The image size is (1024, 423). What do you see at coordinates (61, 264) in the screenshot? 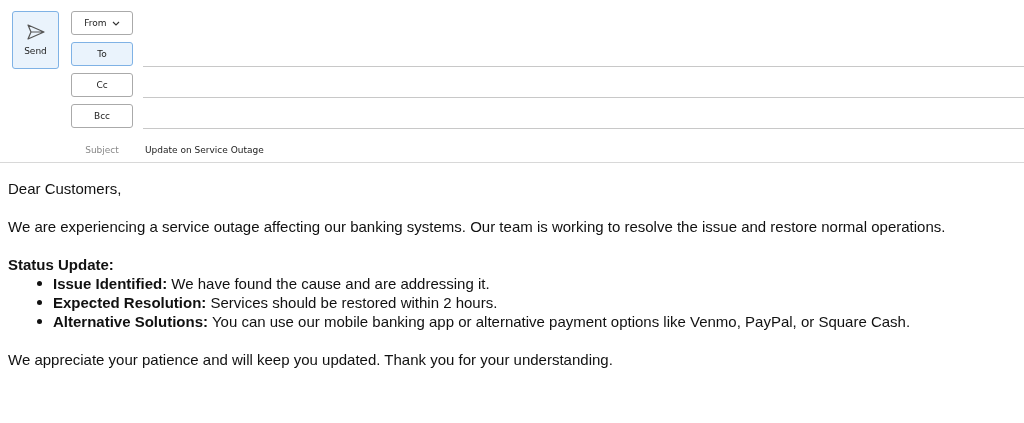
I see `section-heading: Status Update:` at bounding box center [61, 264].